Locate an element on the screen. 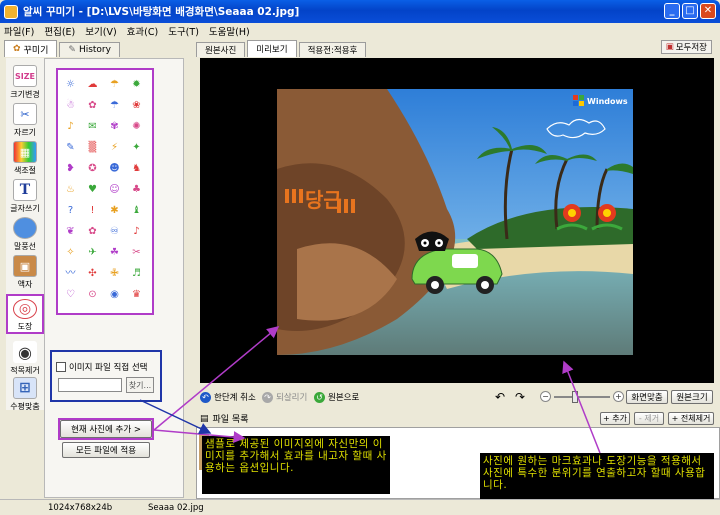 This screenshot has width=720, height=515. sticker-item: ☃ is located at coordinates (70, 105).